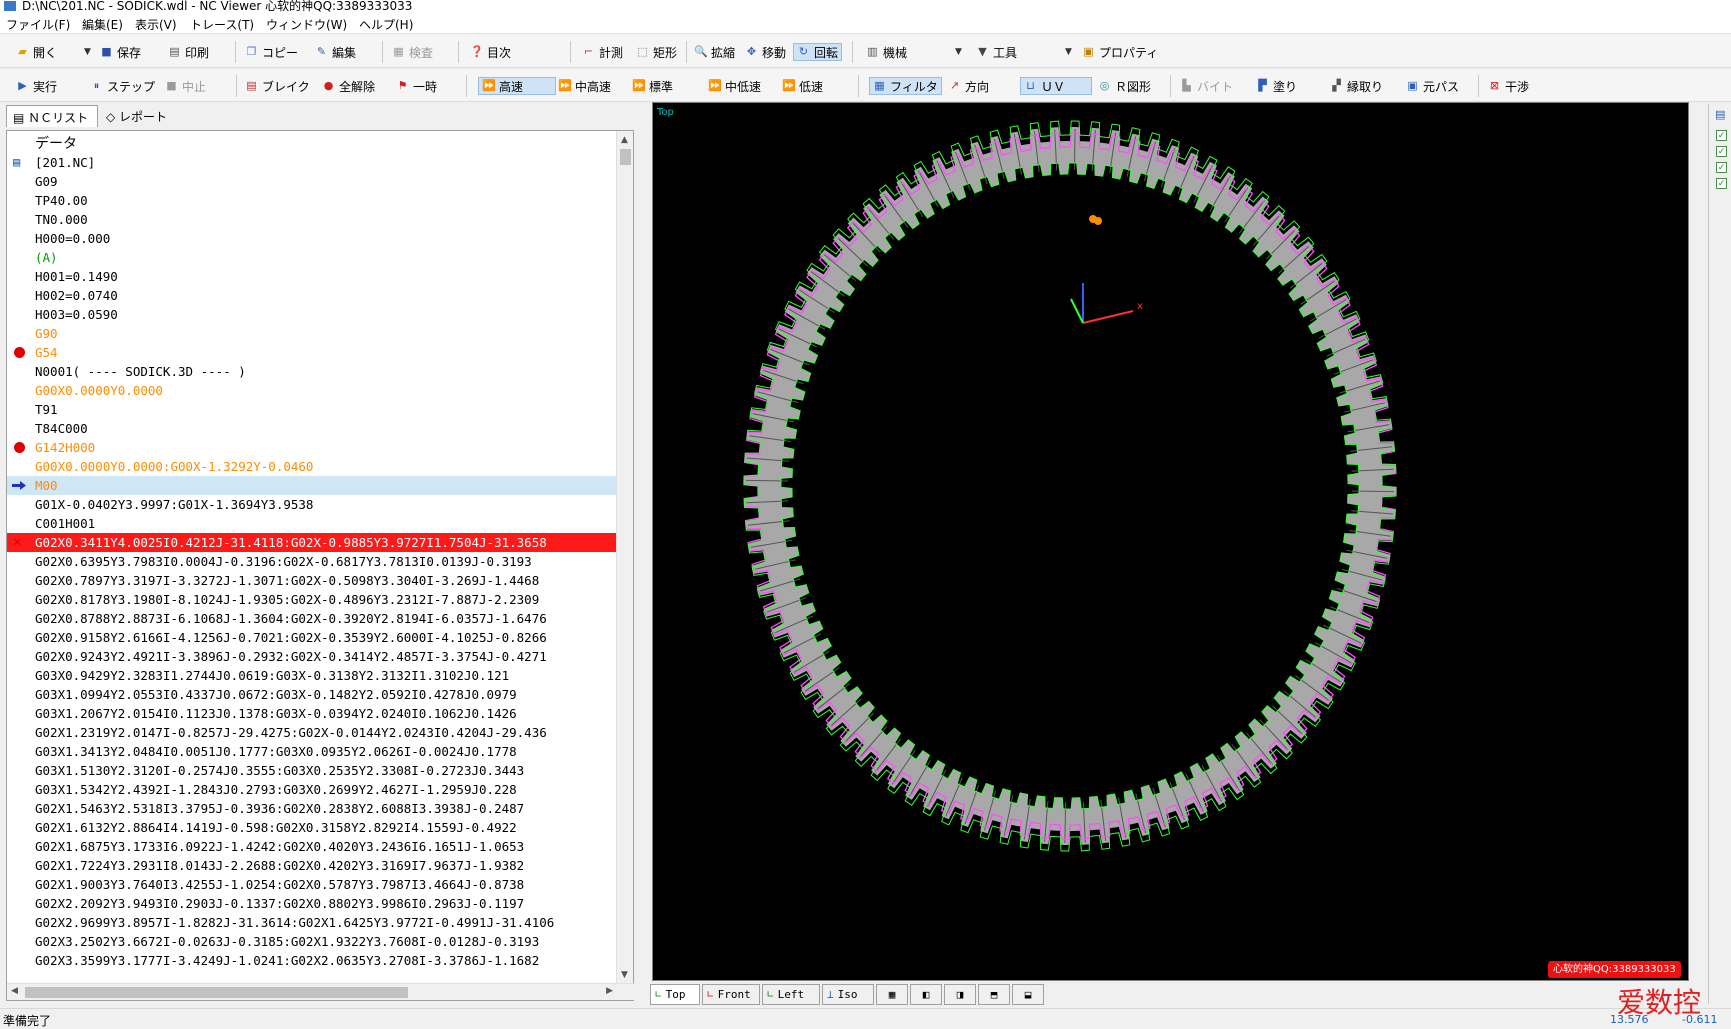  I want to click on rotate-button: ↻ 回転, so click(818, 52).